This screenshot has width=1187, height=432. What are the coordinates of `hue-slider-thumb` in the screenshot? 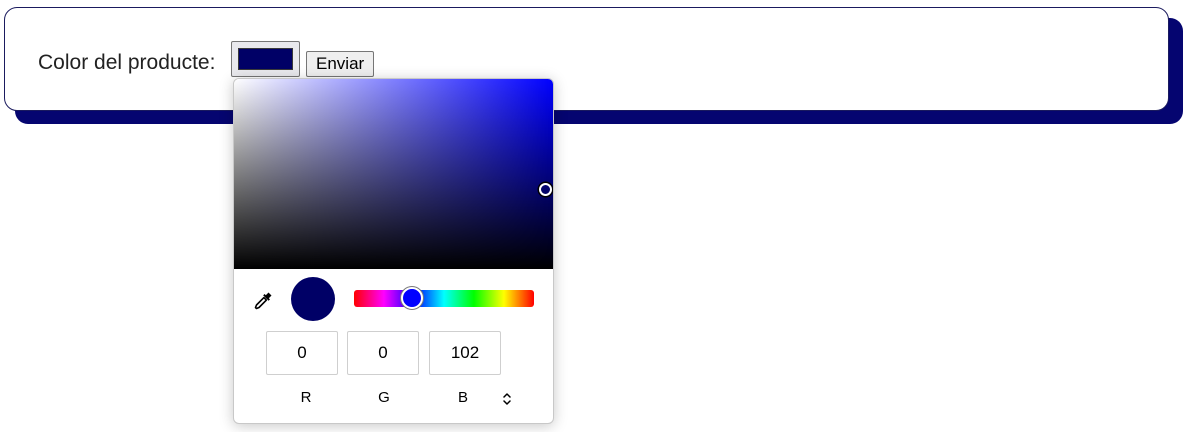 It's located at (412, 298).